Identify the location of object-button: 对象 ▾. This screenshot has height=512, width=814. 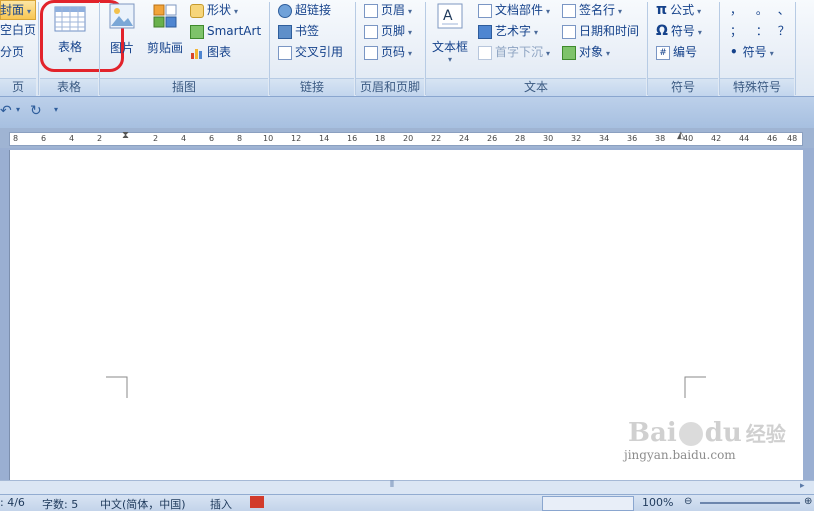
(586, 52).